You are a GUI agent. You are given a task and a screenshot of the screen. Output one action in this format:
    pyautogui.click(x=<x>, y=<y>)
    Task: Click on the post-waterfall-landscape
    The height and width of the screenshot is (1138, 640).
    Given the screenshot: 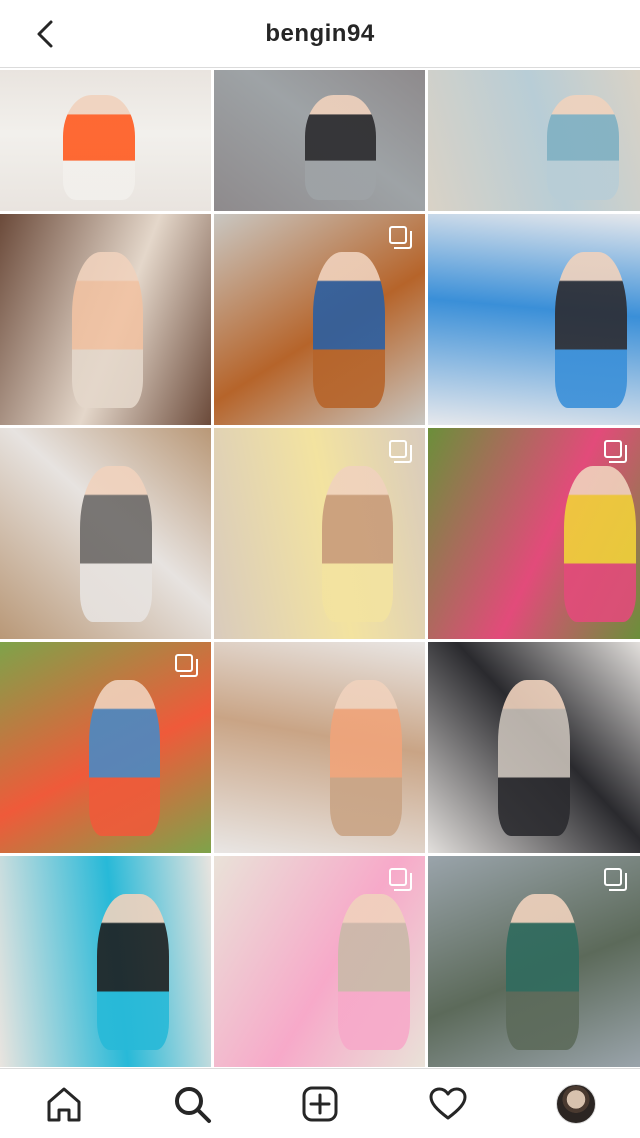 What is the action you would take?
    pyautogui.click(x=534, y=961)
    